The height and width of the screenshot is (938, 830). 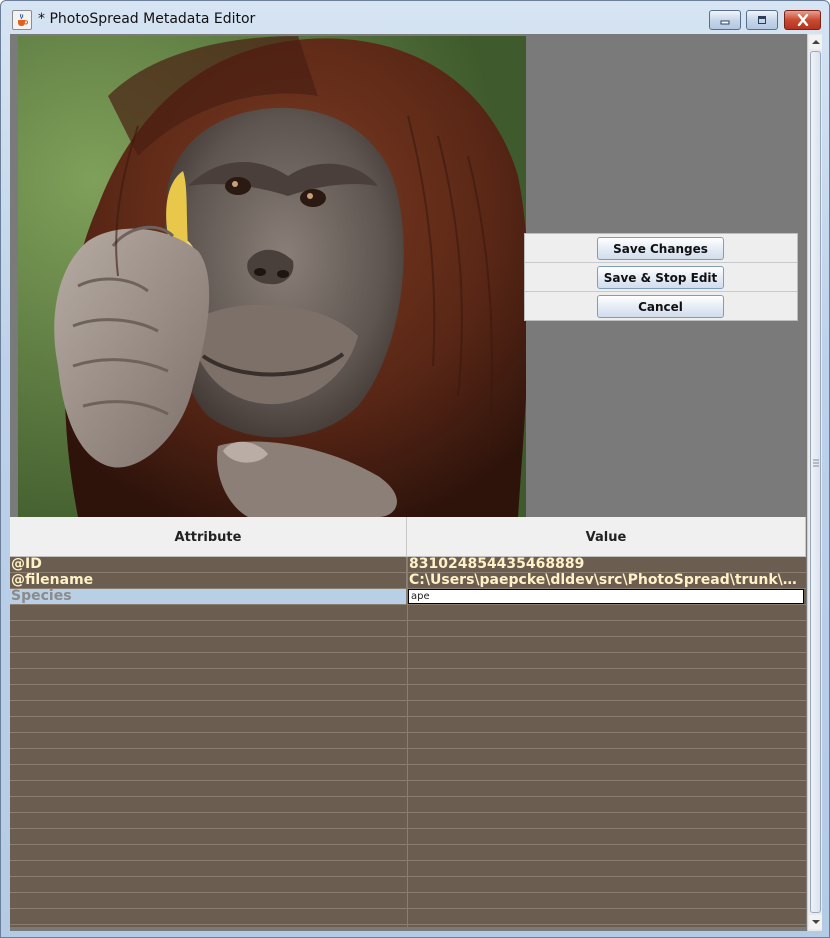 What do you see at coordinates (208, 580) in the screenshot?
I see `attribute-cell: @filename` at bounding box center [208, 580].